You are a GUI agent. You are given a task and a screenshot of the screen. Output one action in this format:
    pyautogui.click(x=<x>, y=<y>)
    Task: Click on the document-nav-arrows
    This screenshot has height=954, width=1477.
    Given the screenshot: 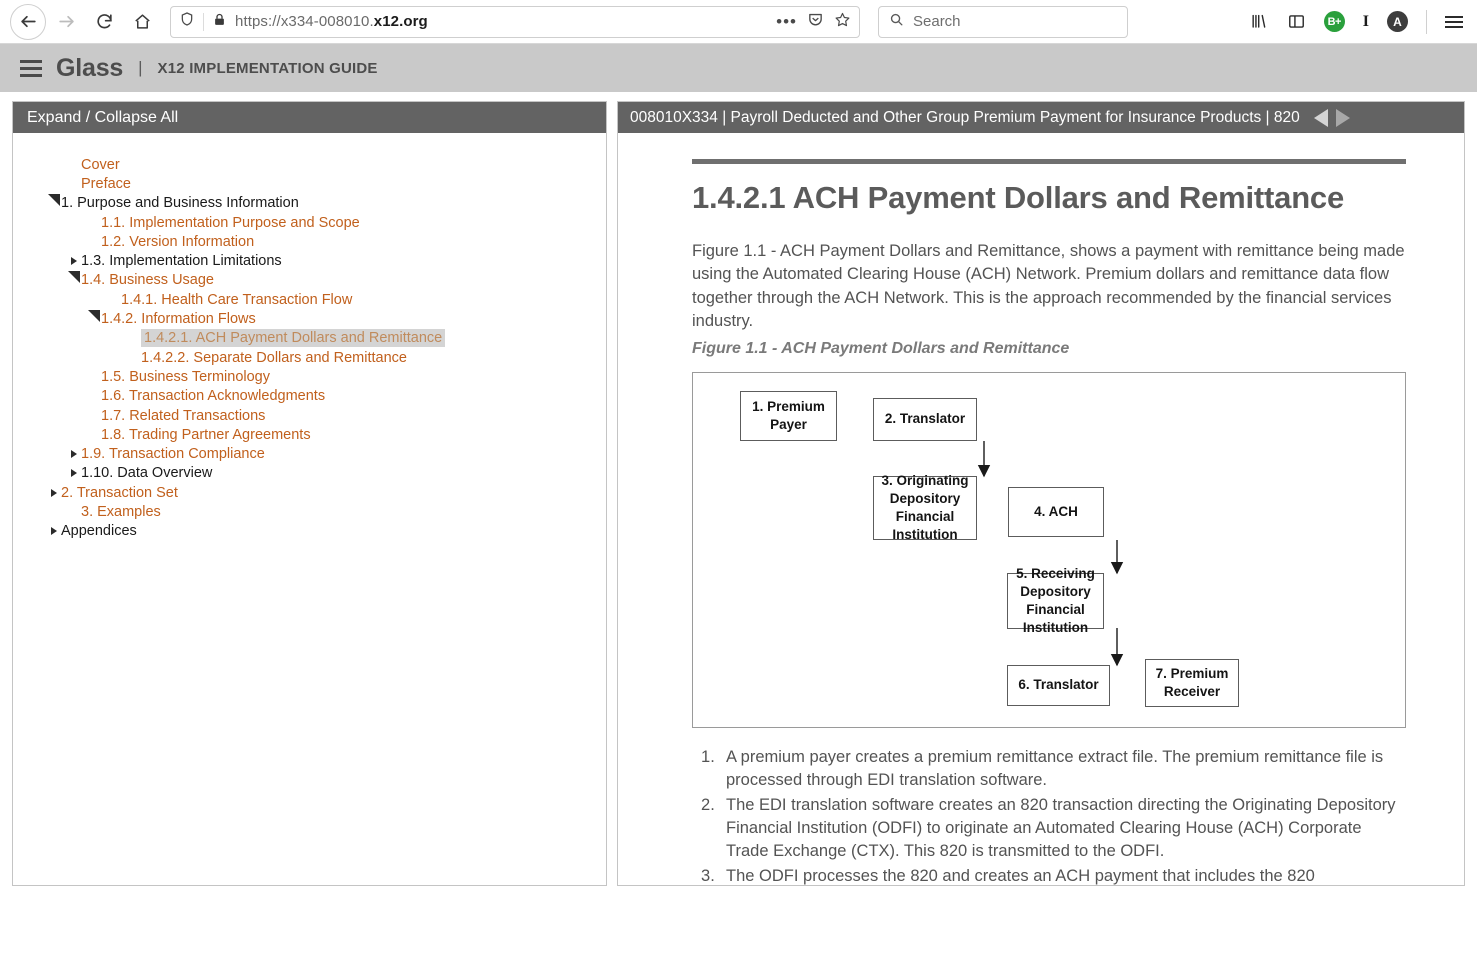 What is the action you would take?
    pyautogui.click(x=1331, y=117)
    